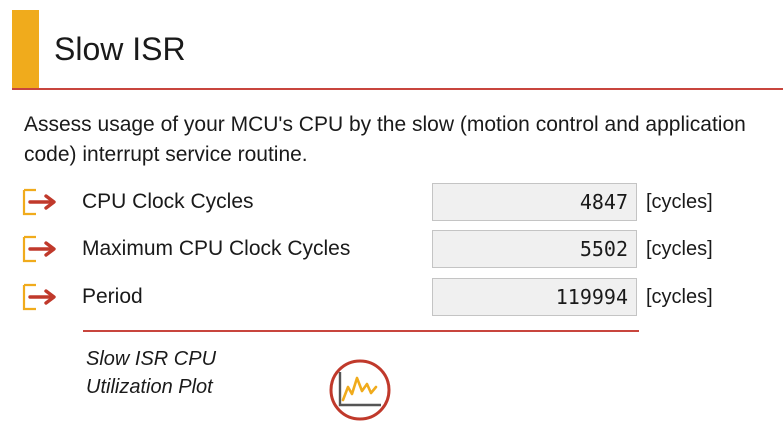  I want to click on header-accent-bar, so click(25, 50).